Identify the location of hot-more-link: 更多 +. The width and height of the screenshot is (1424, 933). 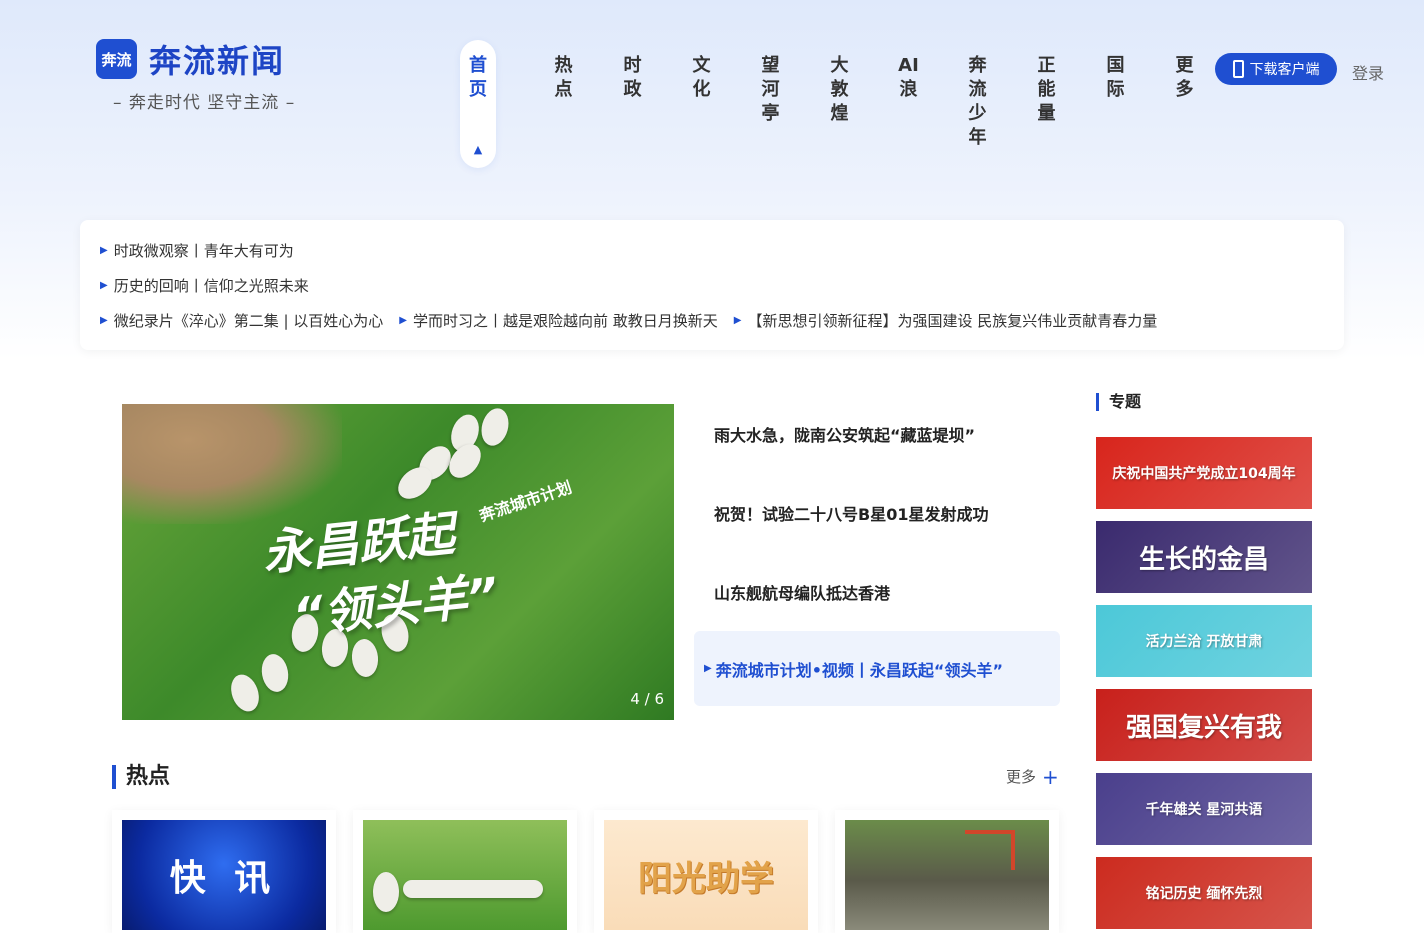
(1032, 776).